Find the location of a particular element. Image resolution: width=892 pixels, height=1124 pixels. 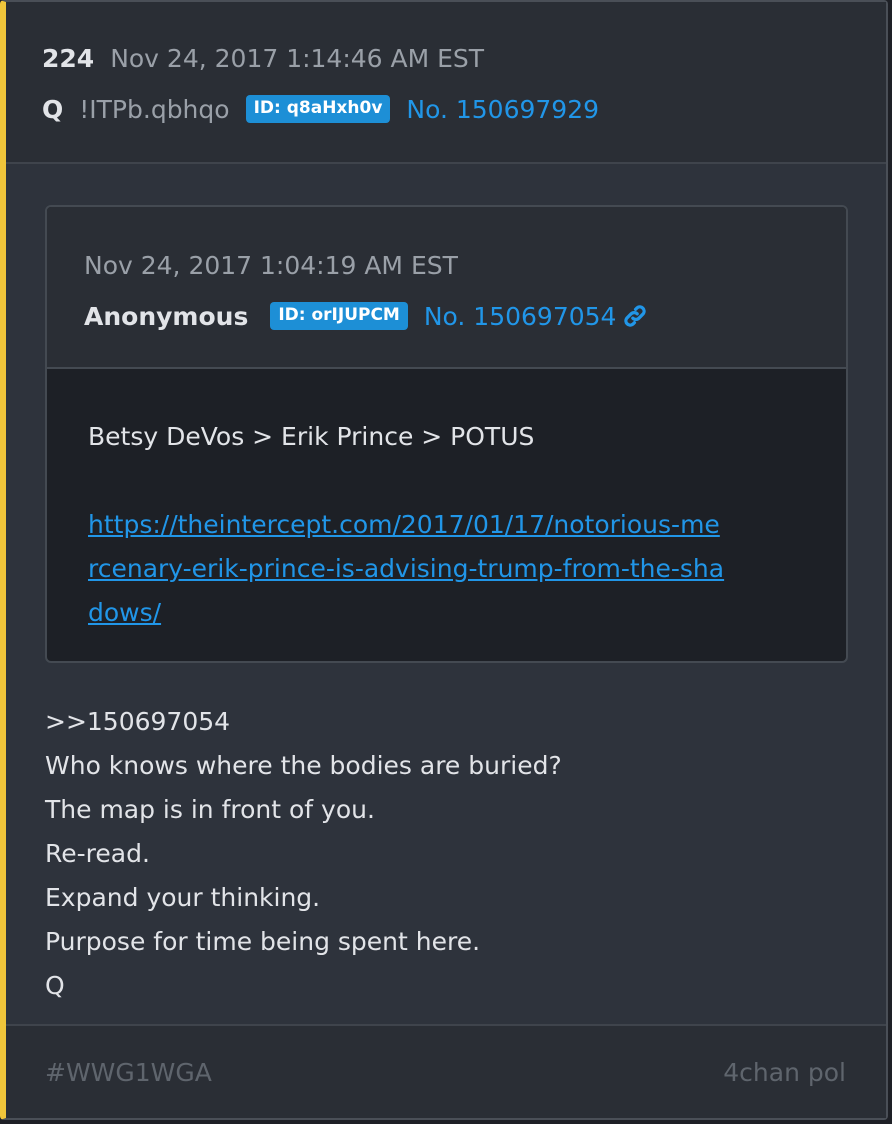

quoted-author: Anonymous is located at coordinates (166, 316).